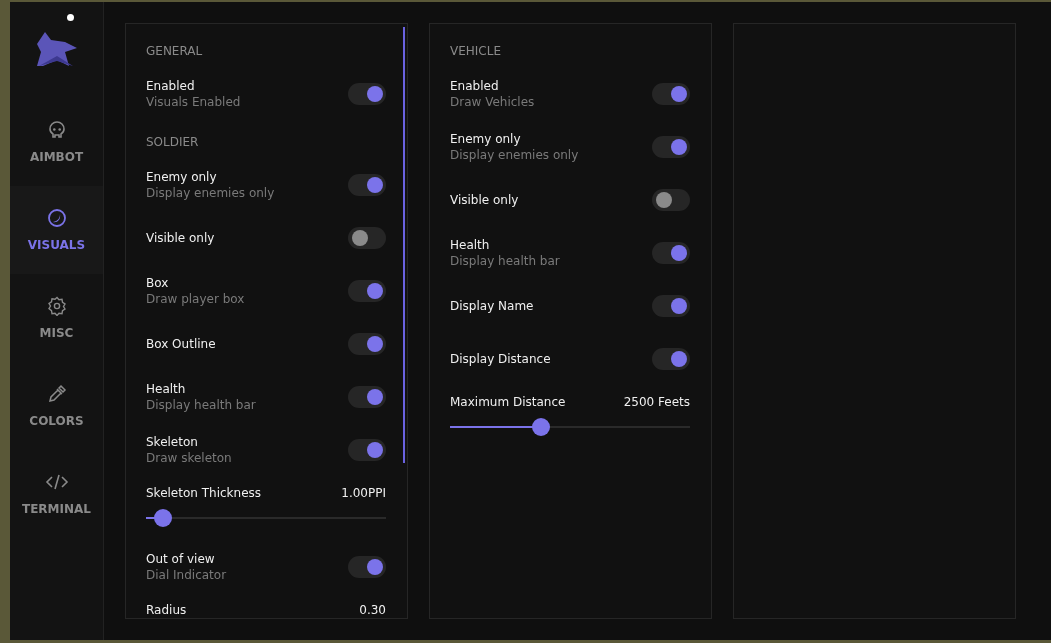 This screenshot has height=643, width=1051. What do you see at coordinates (56, 394) in the screenshot?
I see `eyedropper-icon` at bounding box center [56, 394].